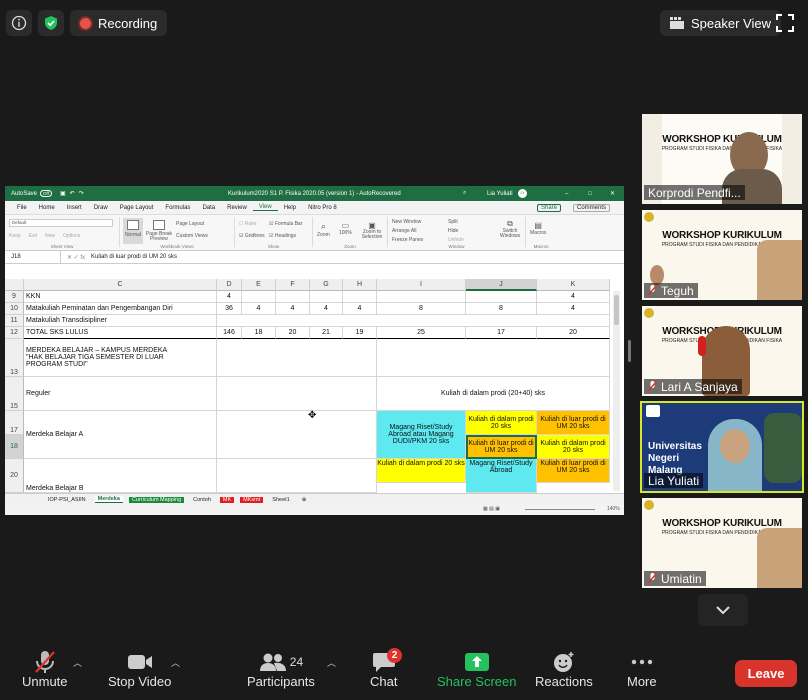  Describe the element at coordinates (406, 222) in the screenshot. I see `new-window-button: New Window` at that location.